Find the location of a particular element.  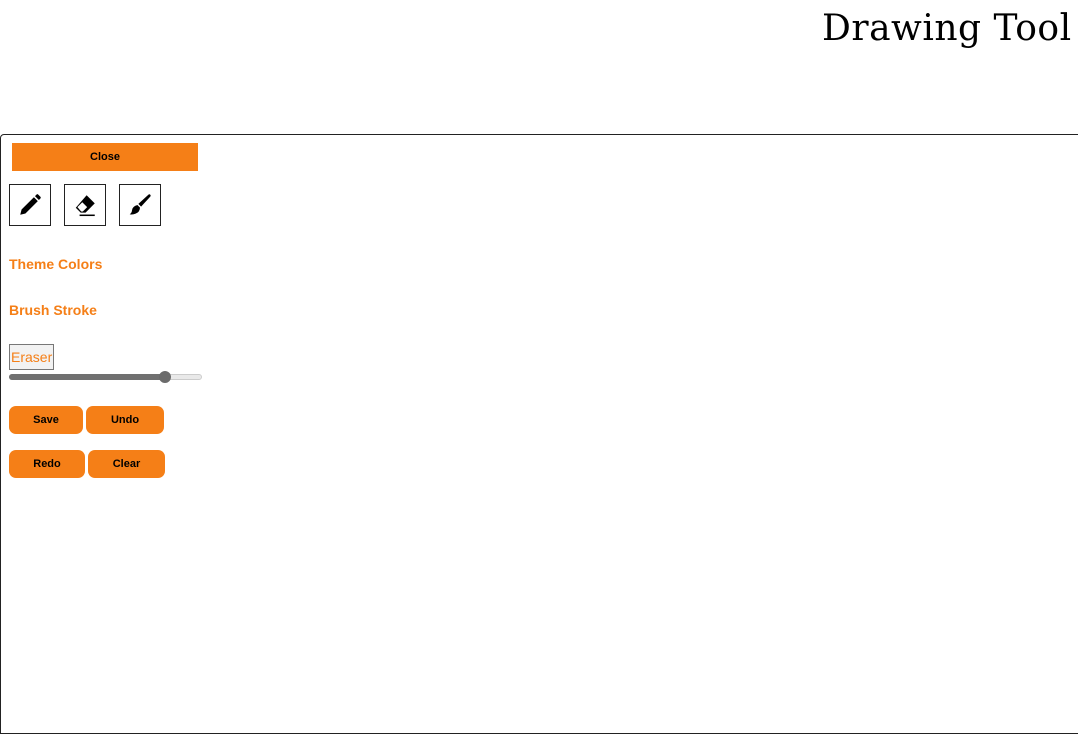

eraser-size-label: Eraser is located at coordinates (32, 357).